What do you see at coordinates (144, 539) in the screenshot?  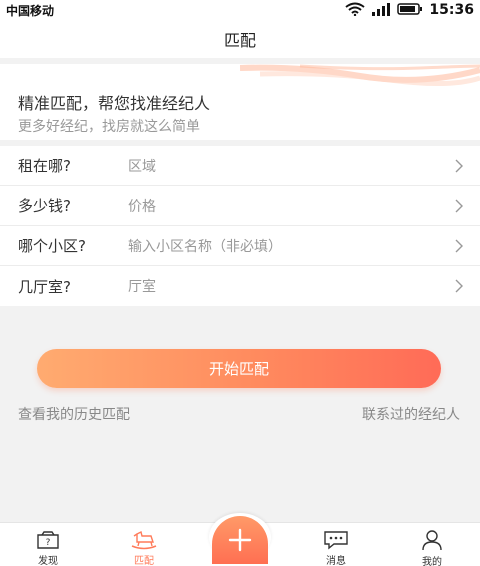 I see `rocking-horse-icon` at bounding box center [144, 539].